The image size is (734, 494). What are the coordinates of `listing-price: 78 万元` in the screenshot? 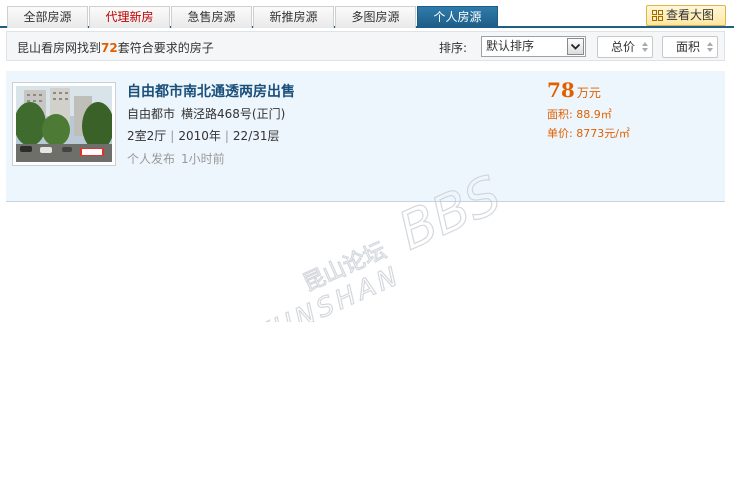 It's located at (574, 90).